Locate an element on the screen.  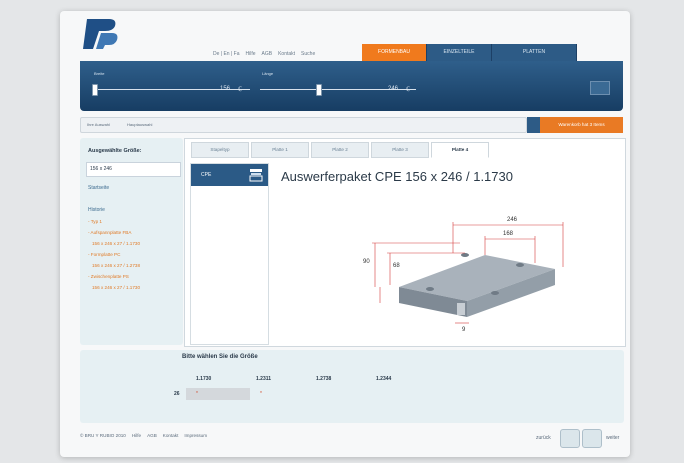
footer-agb-link: AGB is located at coordinates (152, 435).